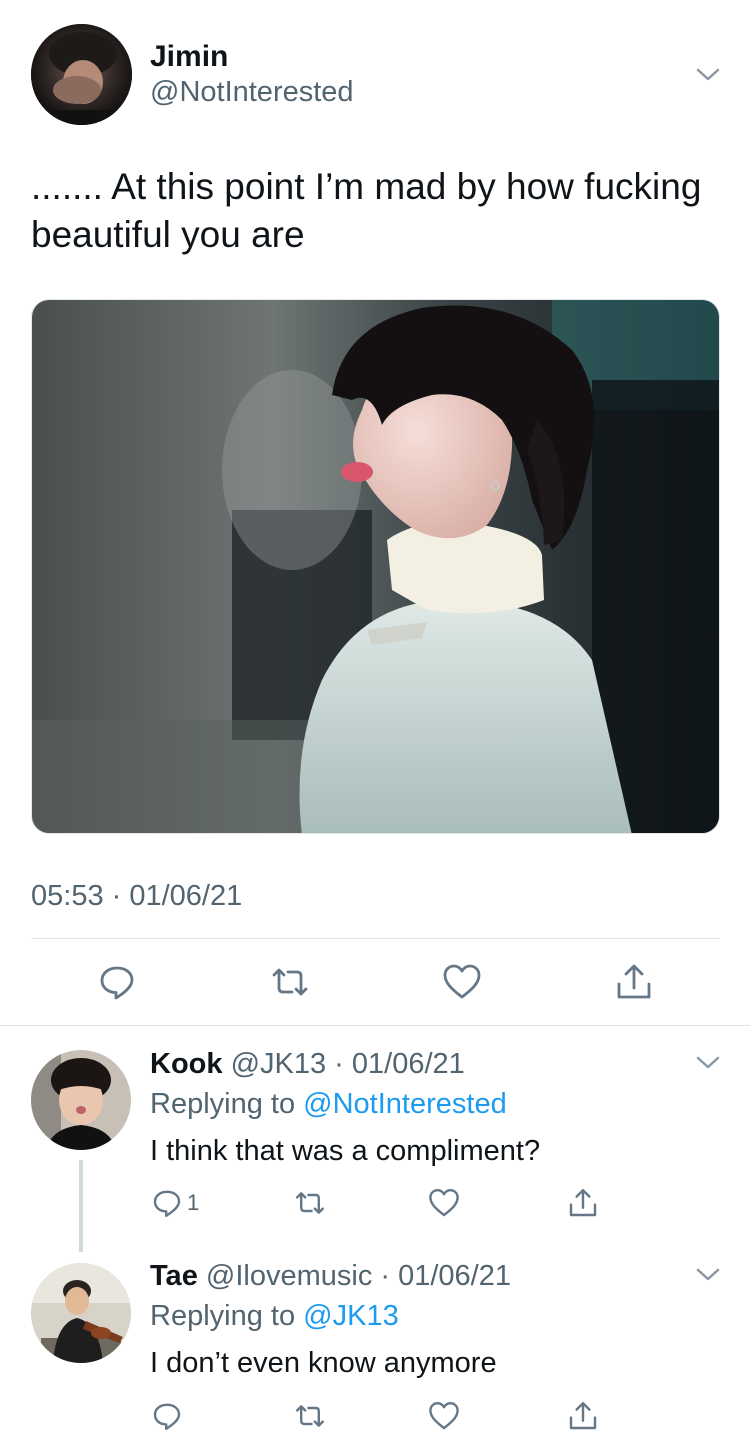 The height and width of the screenshot is (1451, 750). What do you see at coordinates (174, 1276) in the screenshot?
I see `reply-author-name: Tae` at bounding box center [174, 1276].